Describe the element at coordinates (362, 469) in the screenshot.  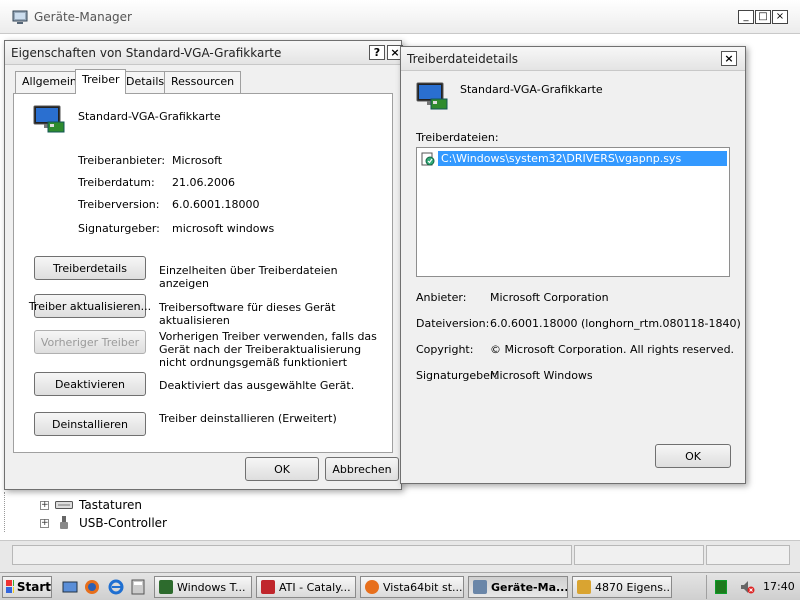
I see `cancel-button: Abbrechen` at that location.